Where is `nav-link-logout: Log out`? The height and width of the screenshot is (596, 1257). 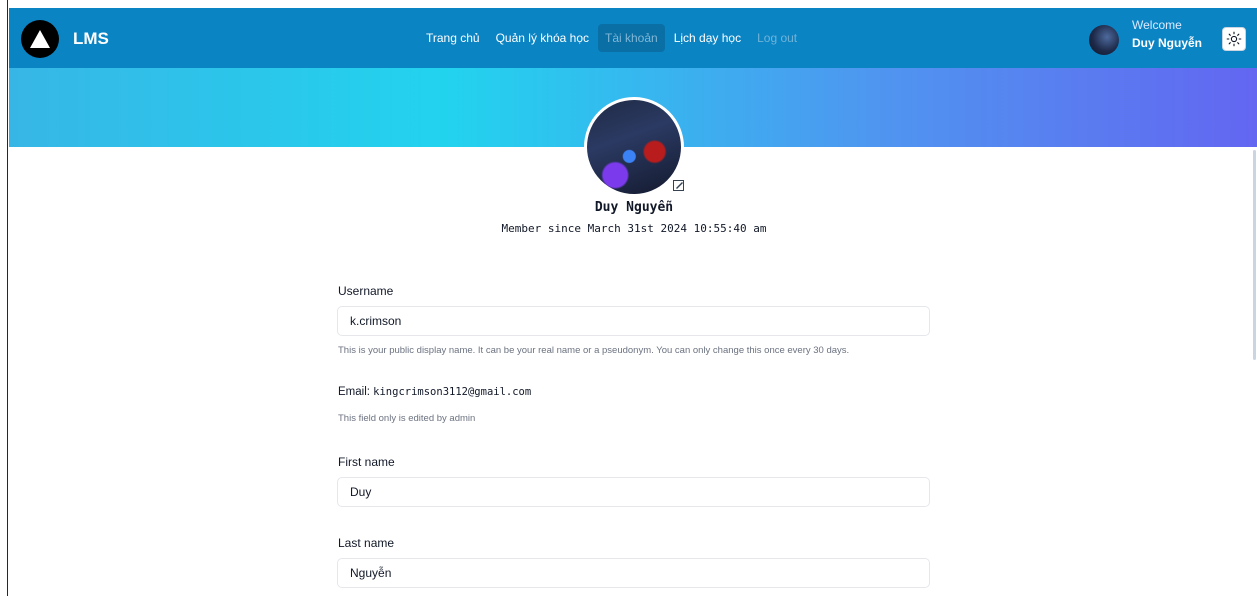
nav-link-logout: Log out is located at coordinates (777, 38).